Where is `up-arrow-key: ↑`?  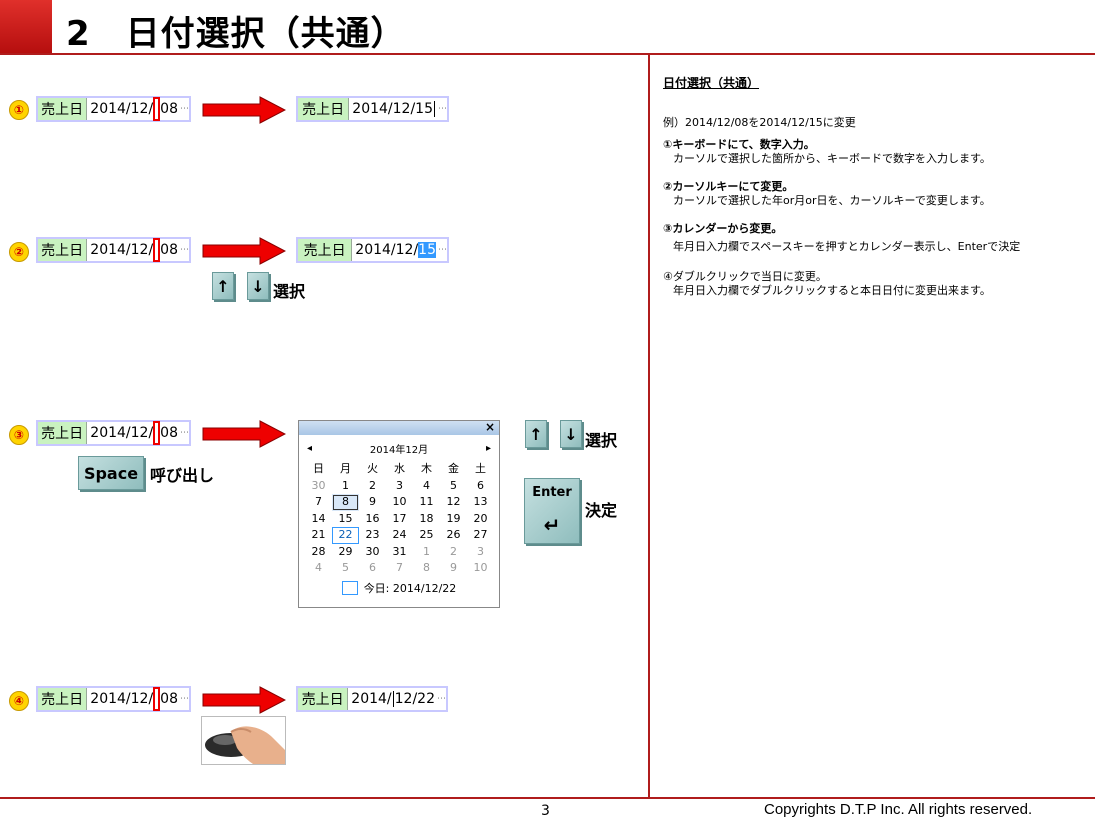 up-arrow-key: ↑ is located at coordinates (223, 286).